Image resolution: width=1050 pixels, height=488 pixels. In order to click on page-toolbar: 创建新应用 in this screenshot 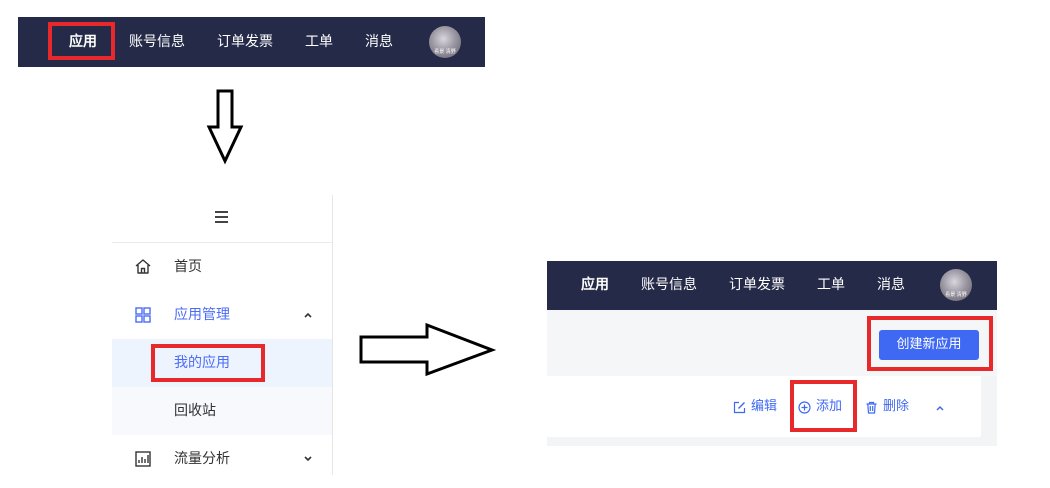, I will do `click(772, 343)`.